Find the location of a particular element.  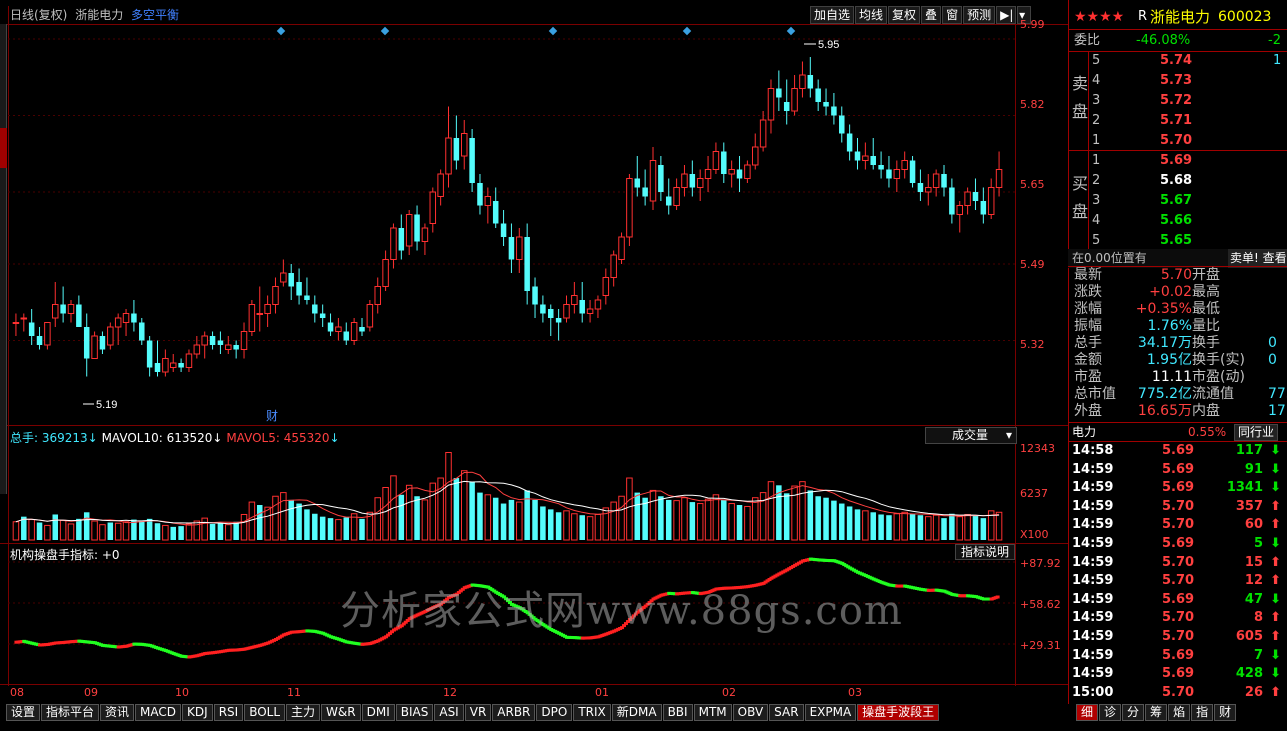

tab-21: EXPMA is located at coordinates (830, 712).